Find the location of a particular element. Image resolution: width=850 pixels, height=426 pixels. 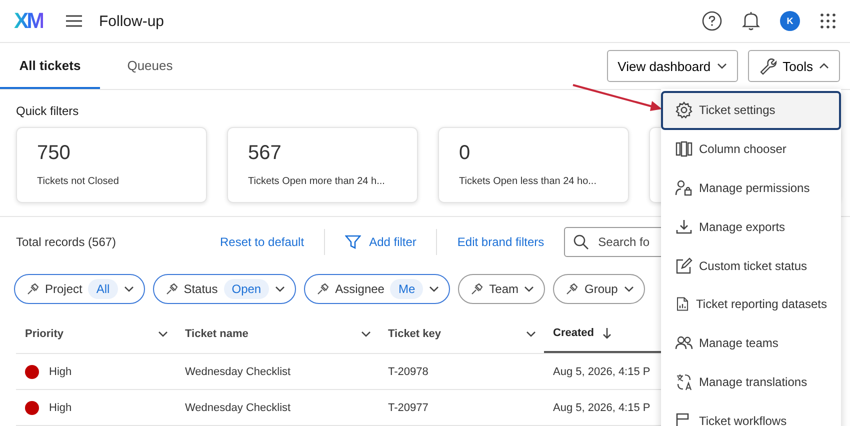

ticket-count: 0 is located at coordinates (465, 153).